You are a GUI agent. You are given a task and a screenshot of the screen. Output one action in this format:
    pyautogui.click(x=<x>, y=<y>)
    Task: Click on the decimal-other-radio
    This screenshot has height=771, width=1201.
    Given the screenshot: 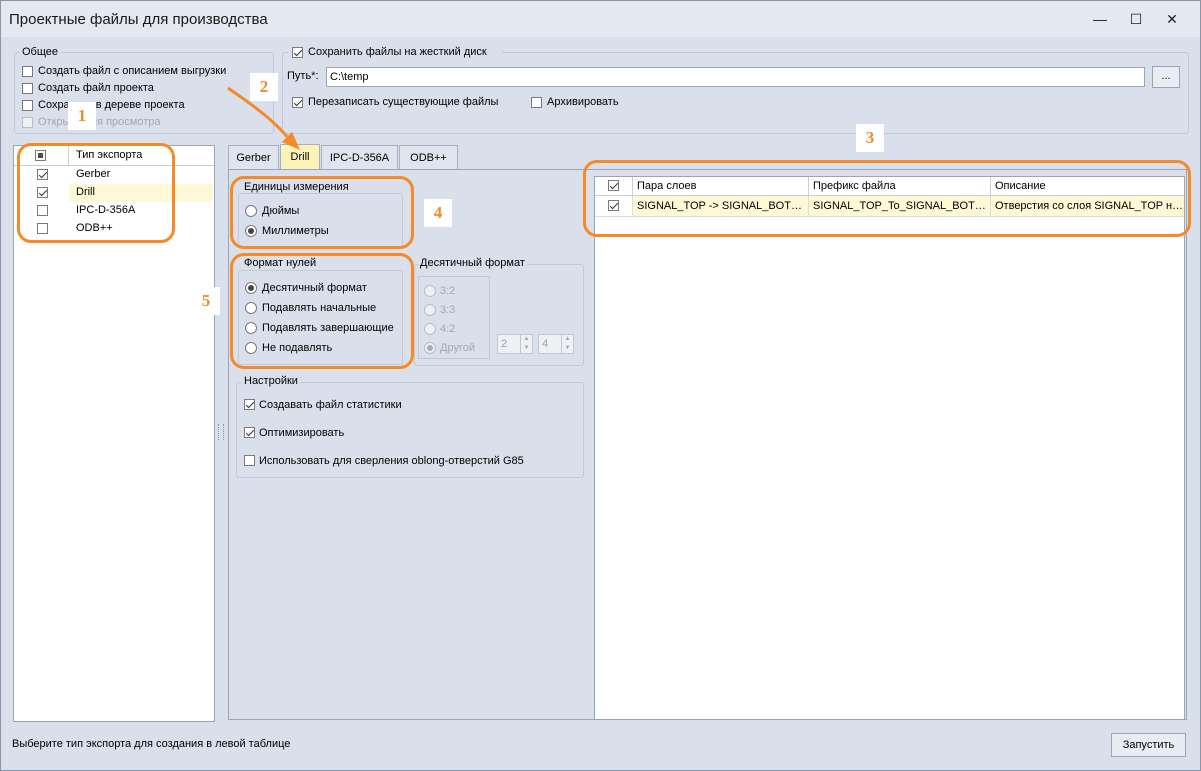 What is the action you would take?
    pyautogui.click(x=430, y=348)
    